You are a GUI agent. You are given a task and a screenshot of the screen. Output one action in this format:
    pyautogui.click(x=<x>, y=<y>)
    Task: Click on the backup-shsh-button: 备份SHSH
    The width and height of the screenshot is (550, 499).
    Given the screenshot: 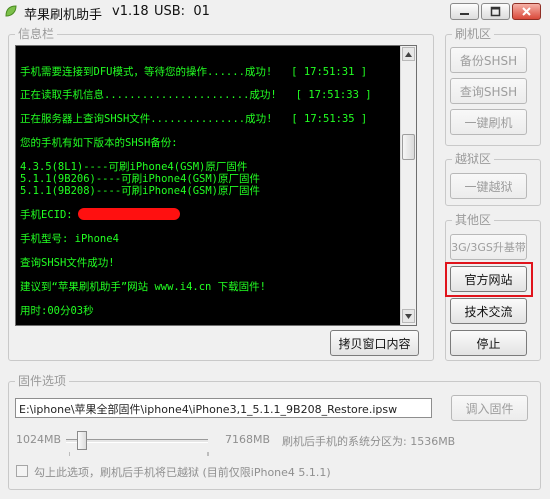 What is the action you would take?
    pyautogui.click(x=488, y=60)
    